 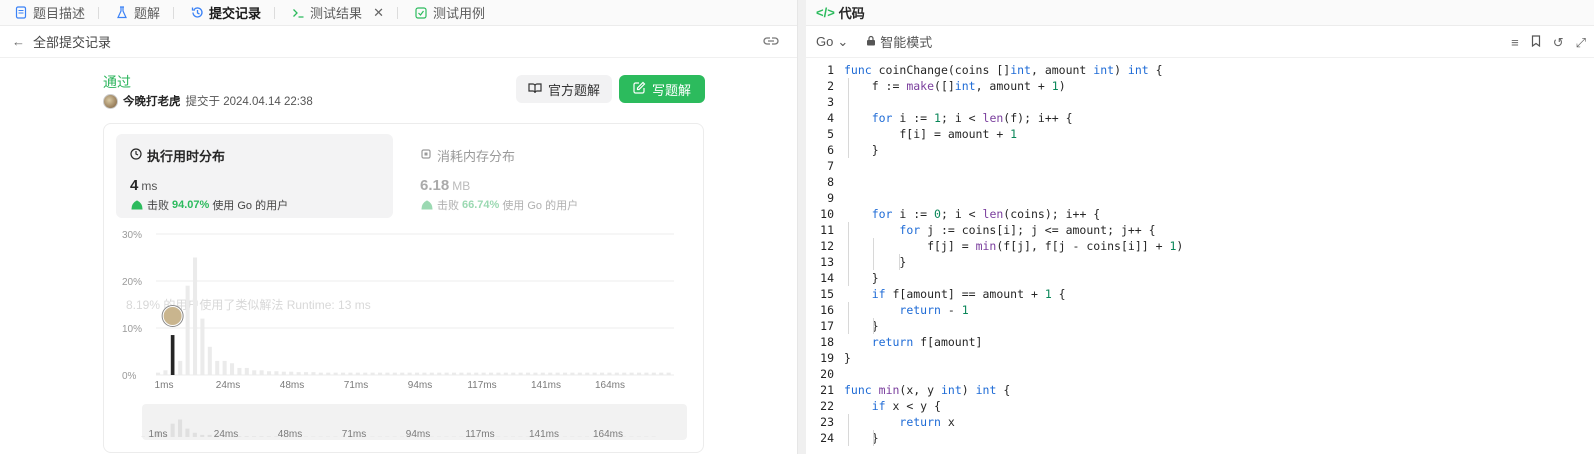 I want to click on code-line: 13 }, so click(x=994, y=262).